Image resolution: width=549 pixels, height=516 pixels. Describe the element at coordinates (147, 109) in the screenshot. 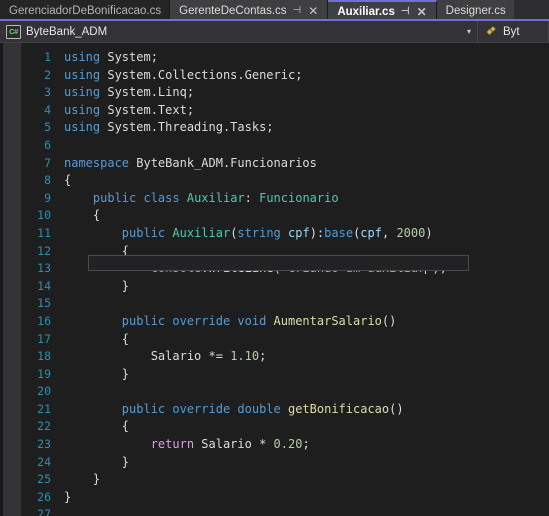

I see `code-token: System.Text;` at that location.